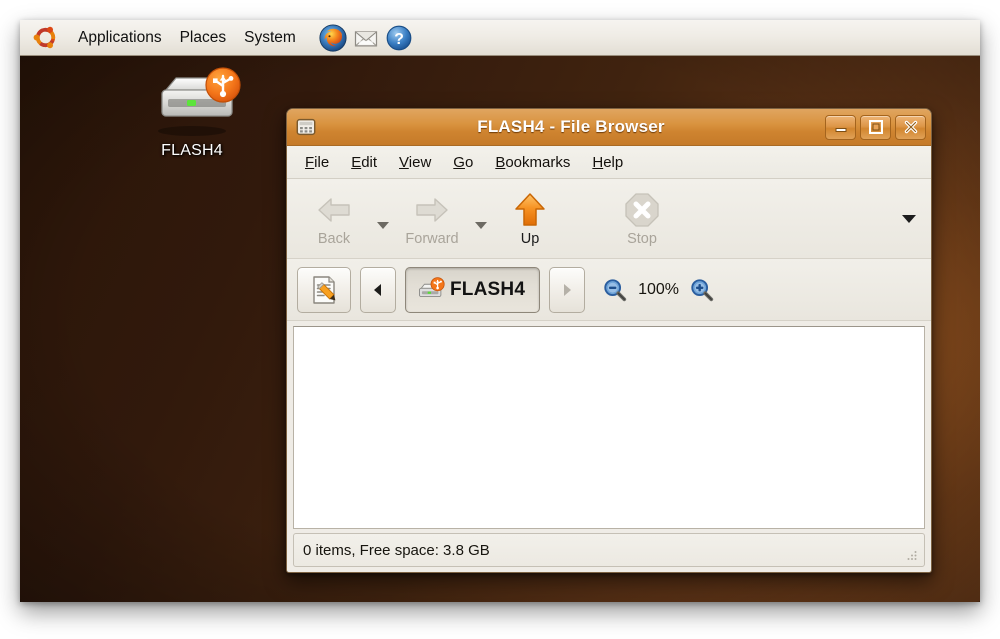  I want to click on toolbar-back-label: Back, so click(334, 239).